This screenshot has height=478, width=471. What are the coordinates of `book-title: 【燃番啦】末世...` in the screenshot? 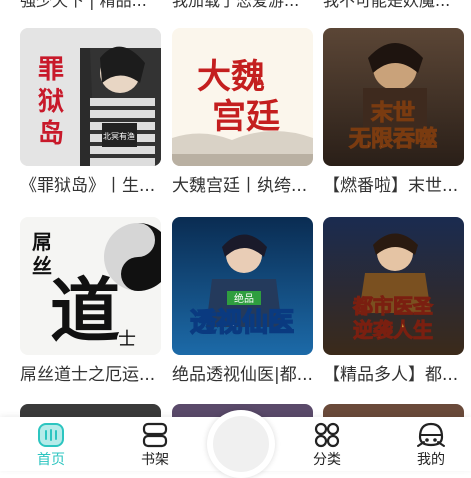 It's located at (393, 186).